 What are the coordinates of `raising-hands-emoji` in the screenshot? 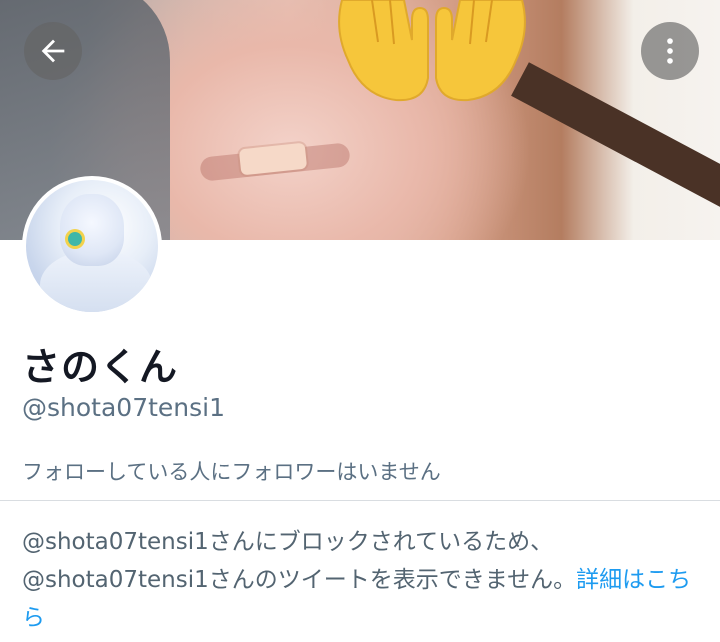 It's located at (432, 51).